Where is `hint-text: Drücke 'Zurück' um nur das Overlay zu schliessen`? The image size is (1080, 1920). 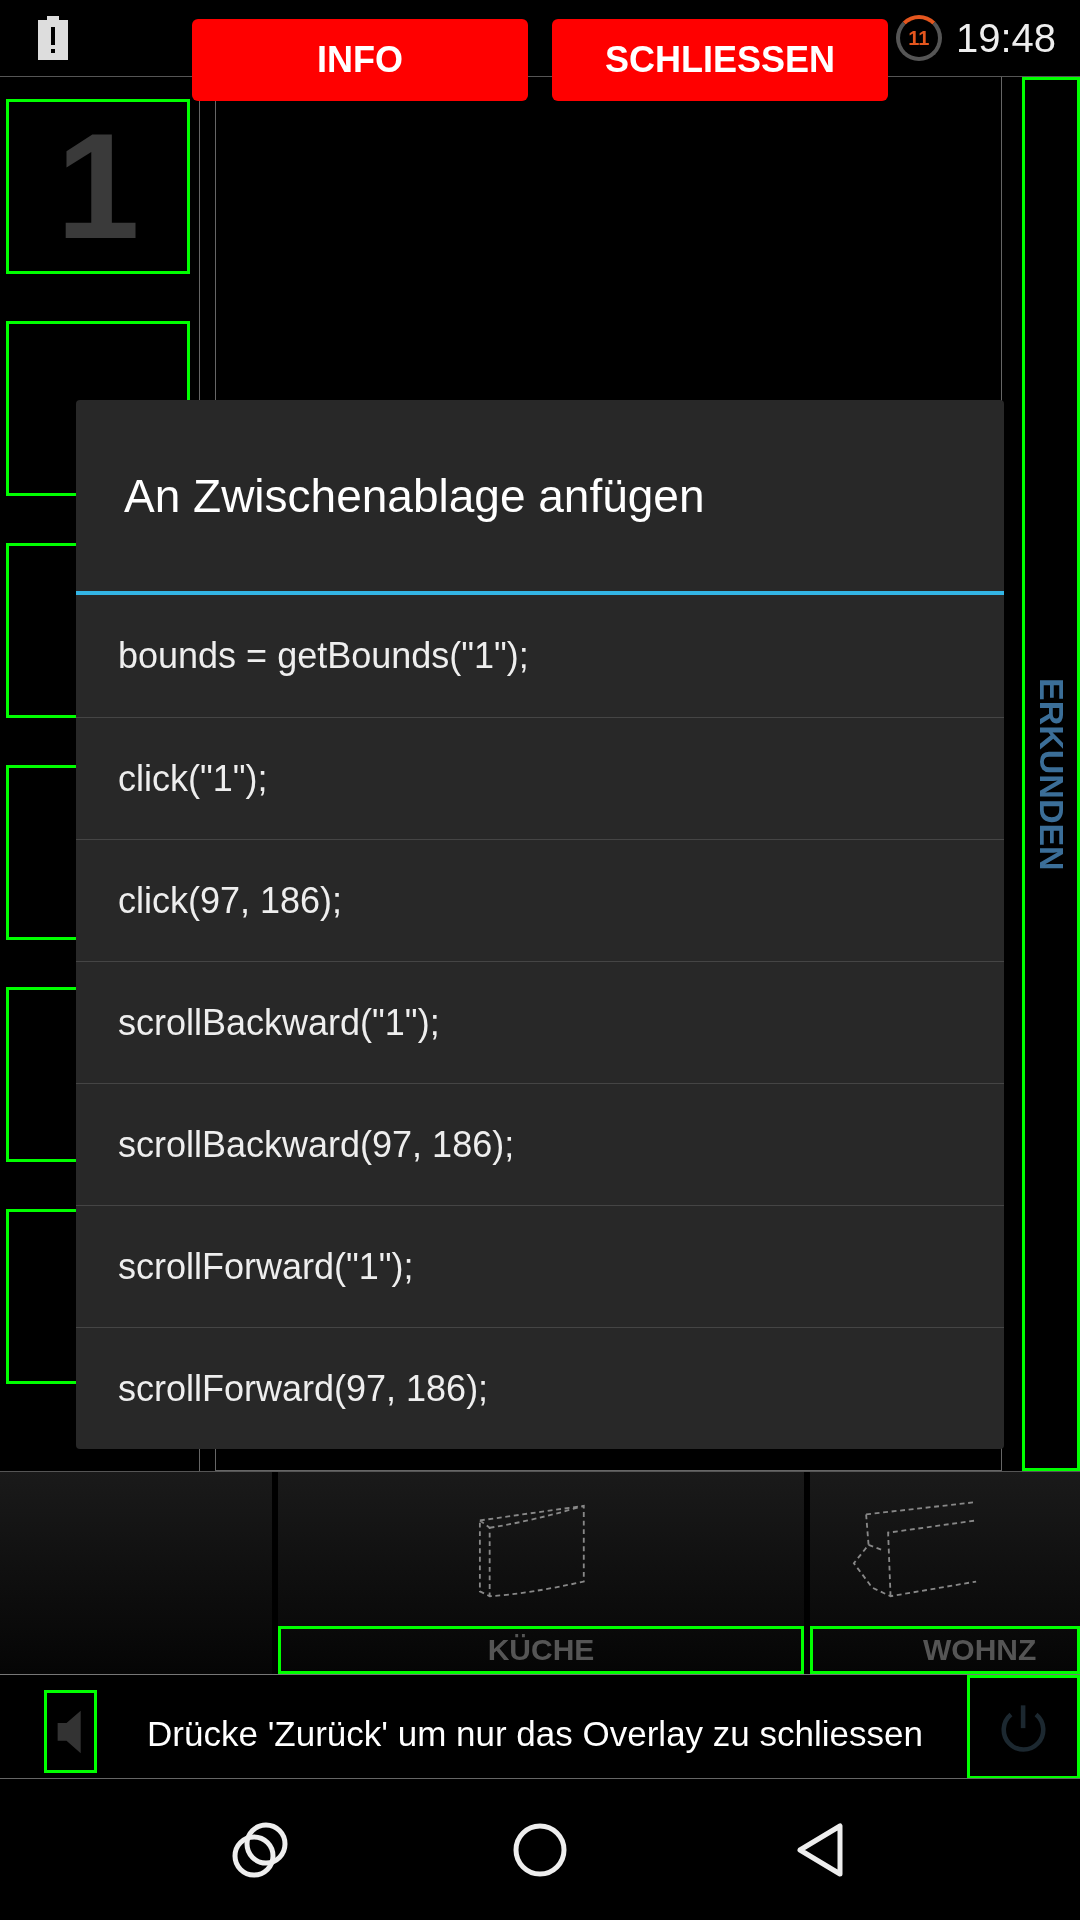 hint-text: Drücke 'Zurück' um nur das Overlay zu schliessen is located at coordinates (535, 1734).